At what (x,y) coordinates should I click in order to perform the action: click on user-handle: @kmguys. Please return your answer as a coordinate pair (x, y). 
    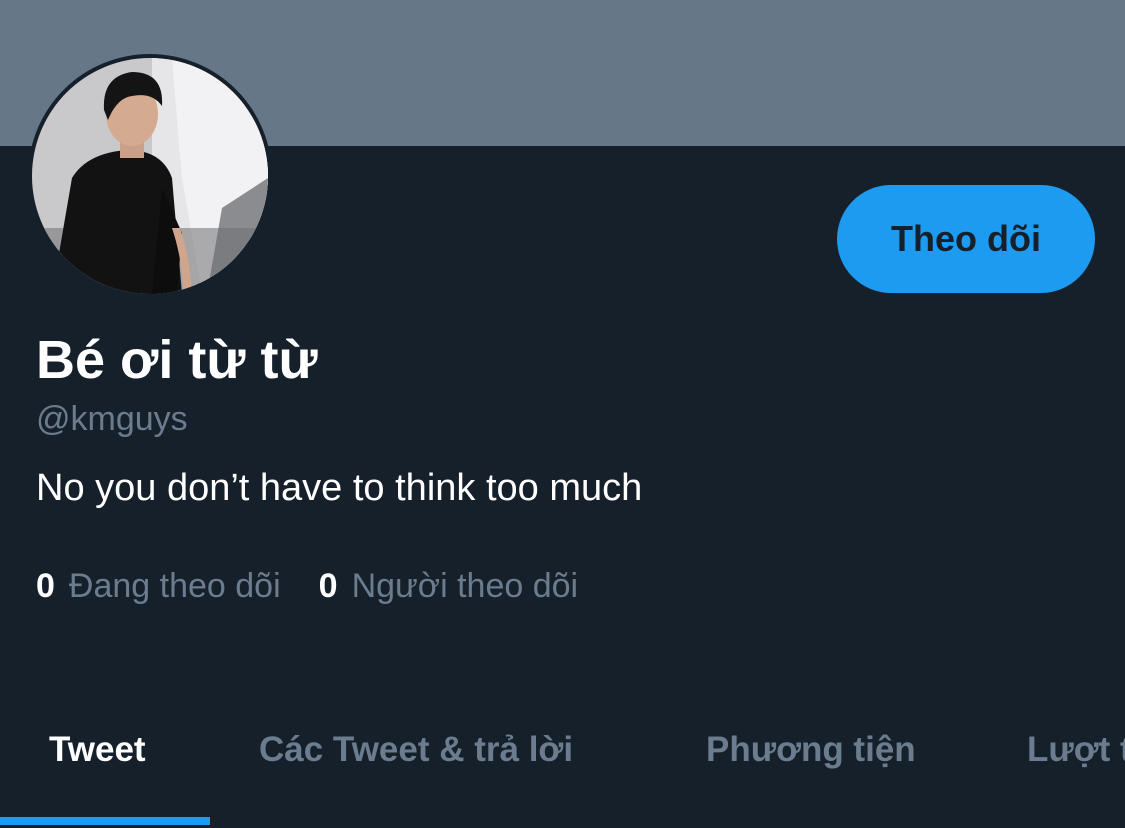
    Looking at the image, I should click on (112, 419).